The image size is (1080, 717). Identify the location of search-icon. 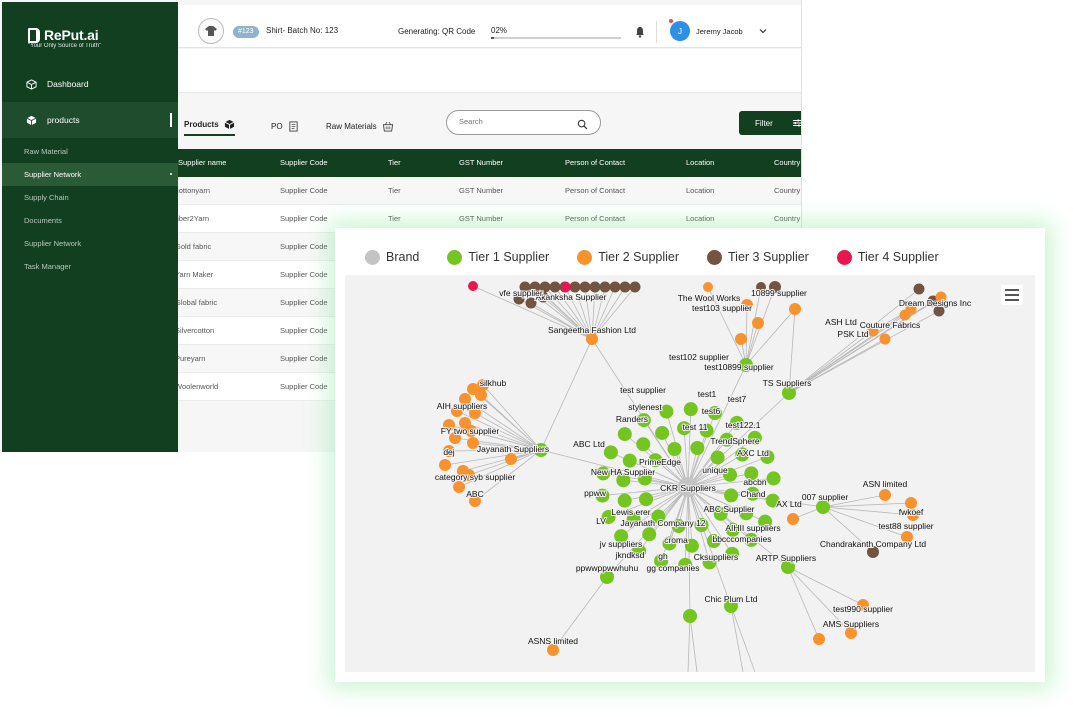
(582, 123).